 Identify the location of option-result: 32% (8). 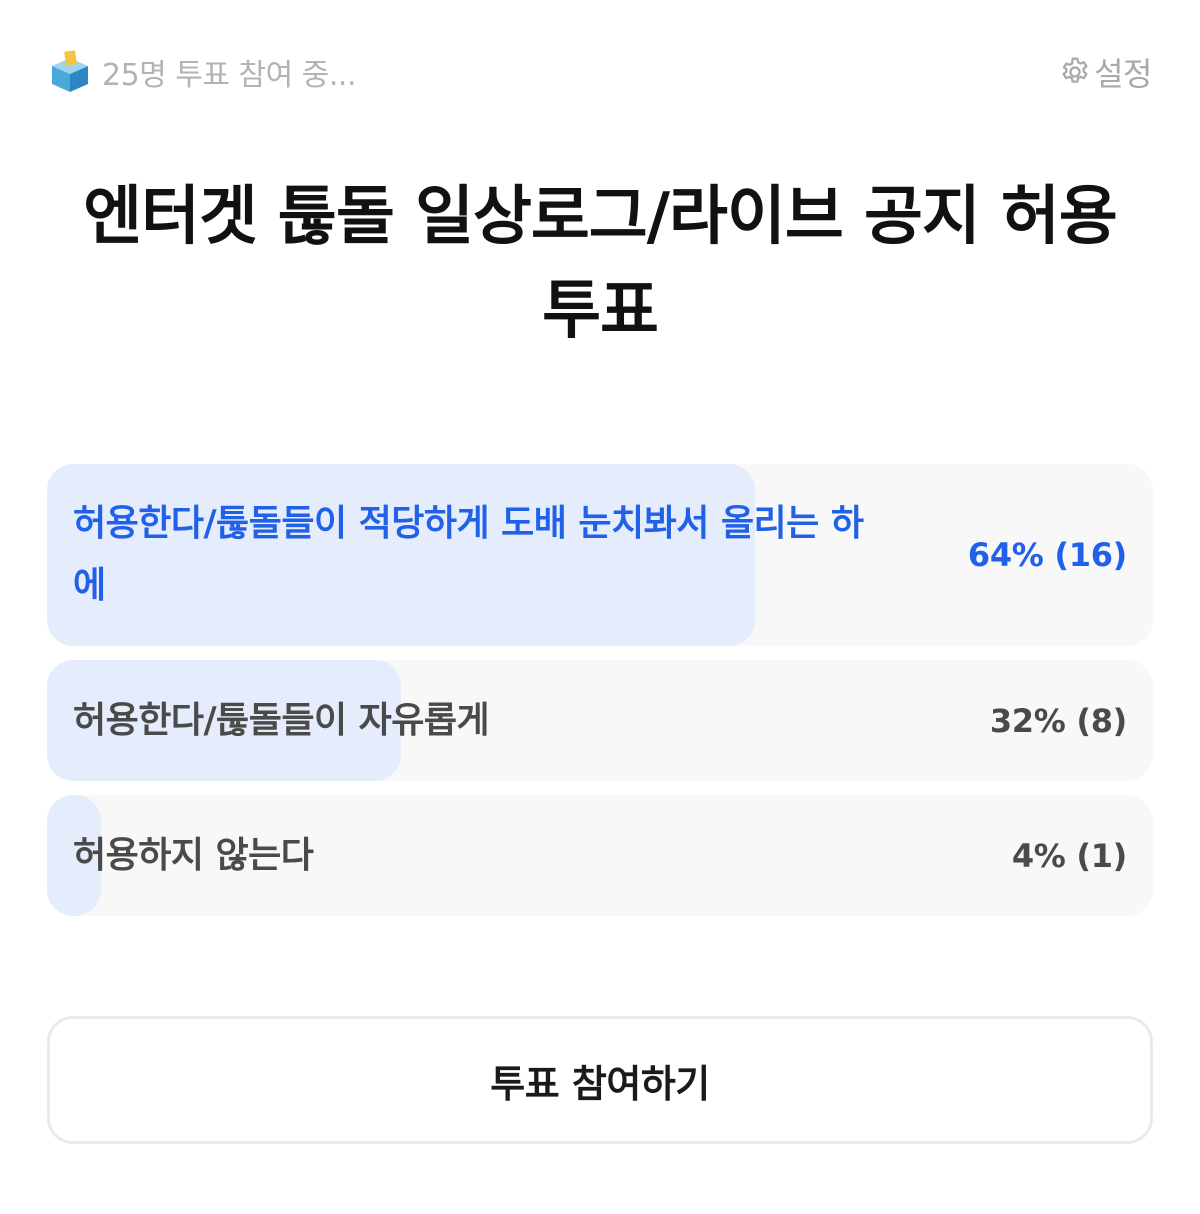
(1058, 720).